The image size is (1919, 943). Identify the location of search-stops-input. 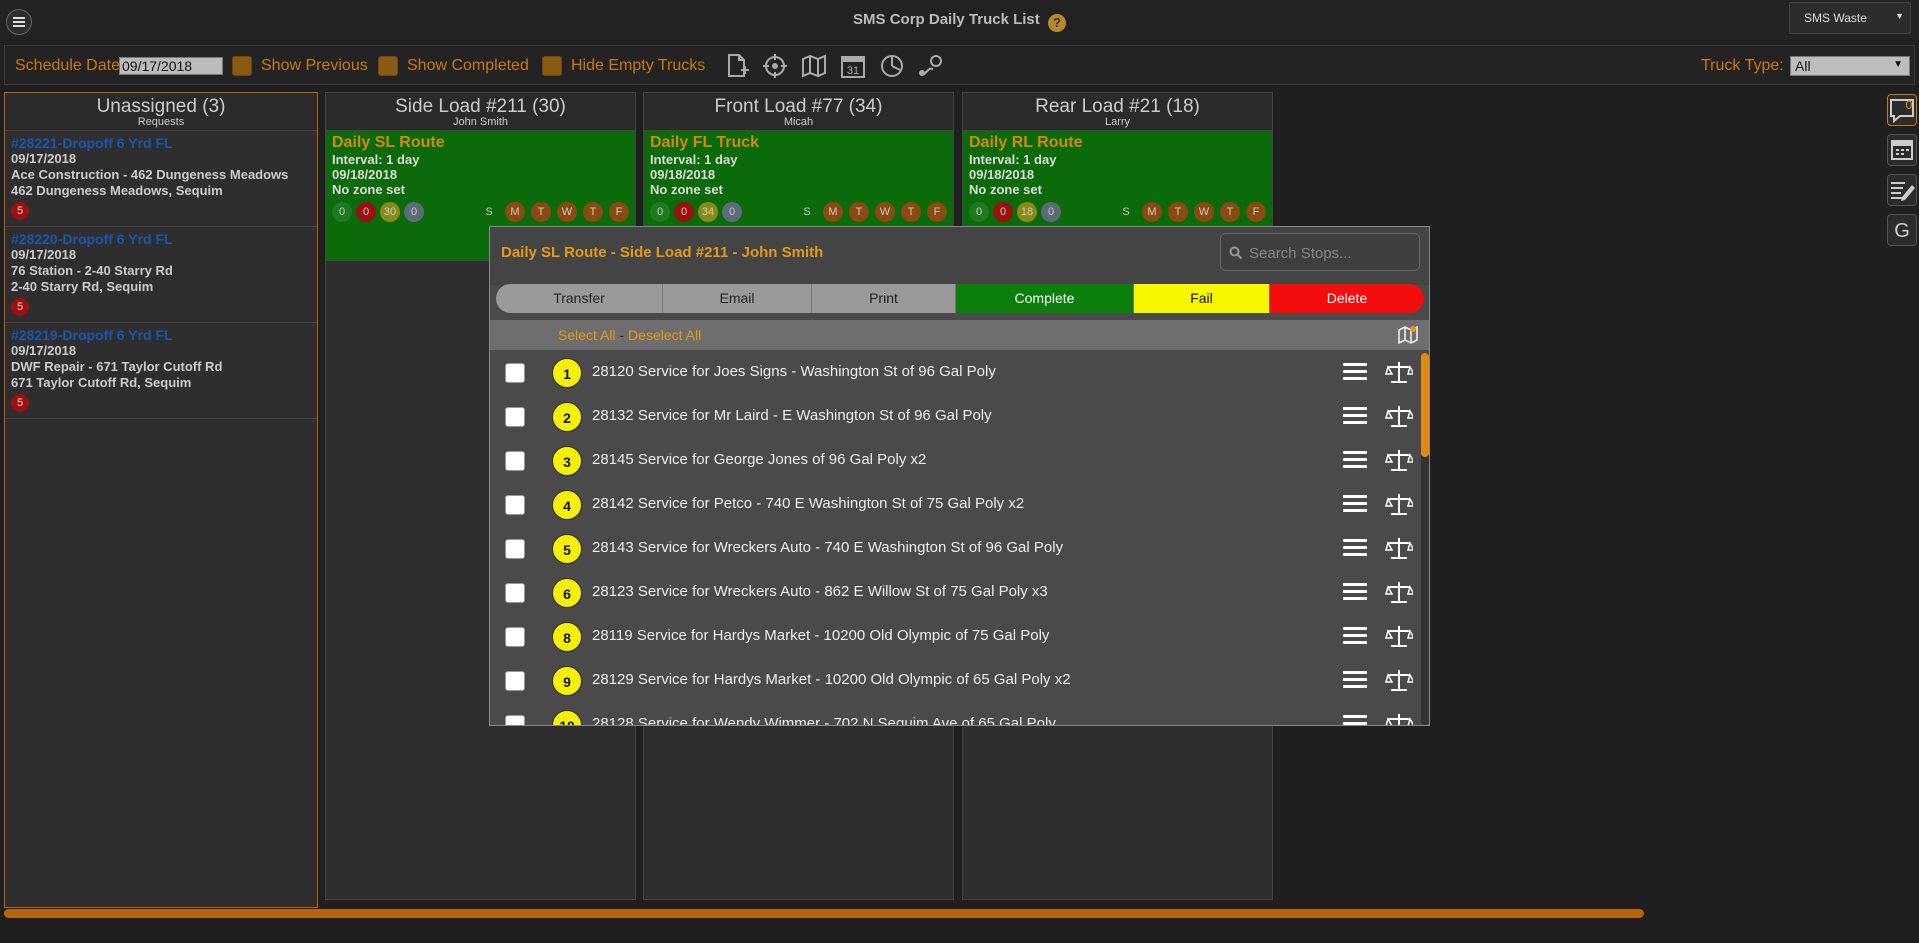
(1331, 253).